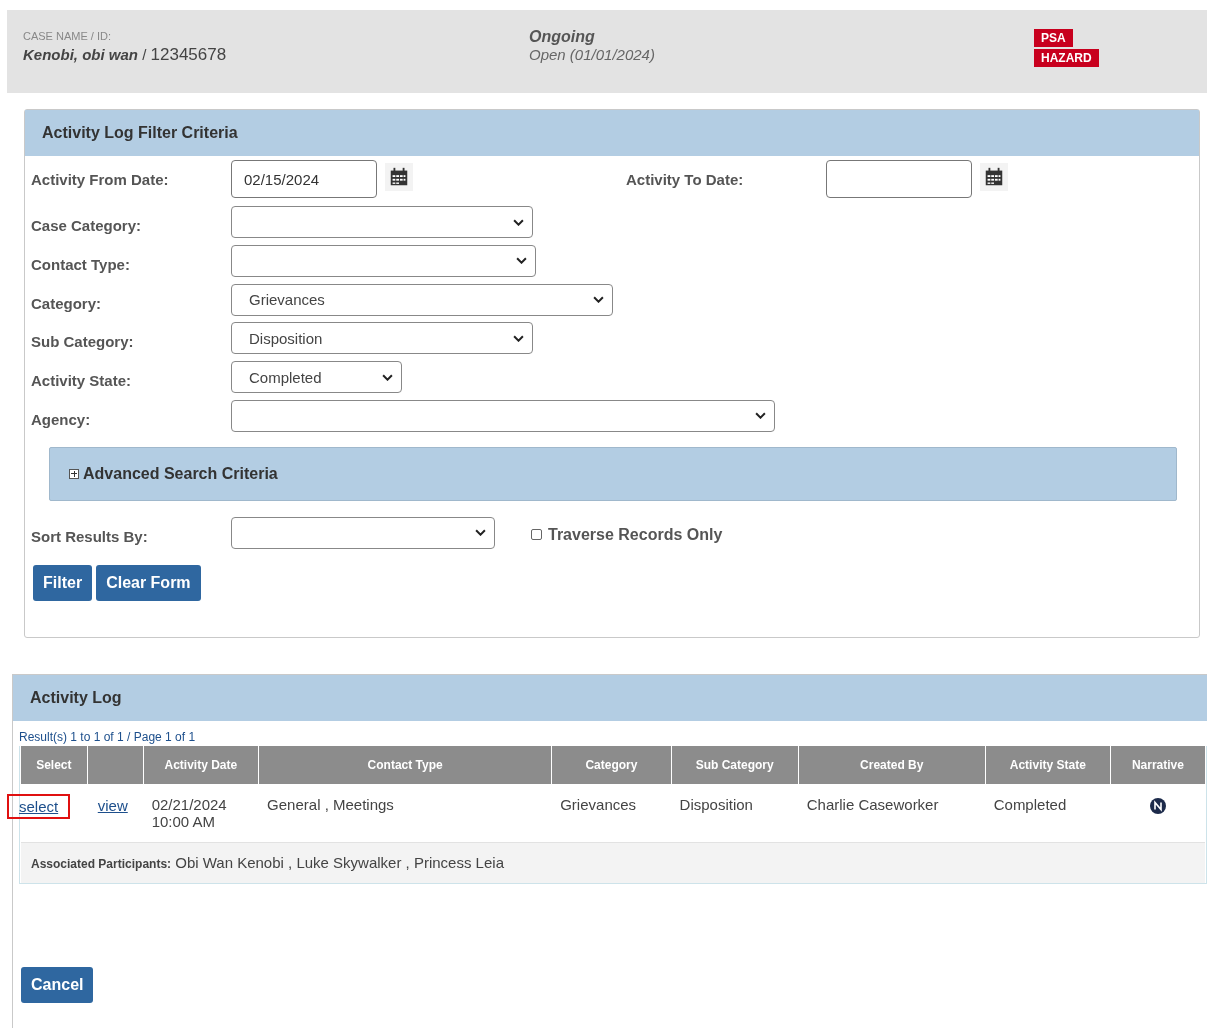 The width and height of the screenshot is (1207, 1028). What do you see at coordinates (87, 225) in the screenshot?
I see `field-label: Case Category:` at bounding box center [87, 225].